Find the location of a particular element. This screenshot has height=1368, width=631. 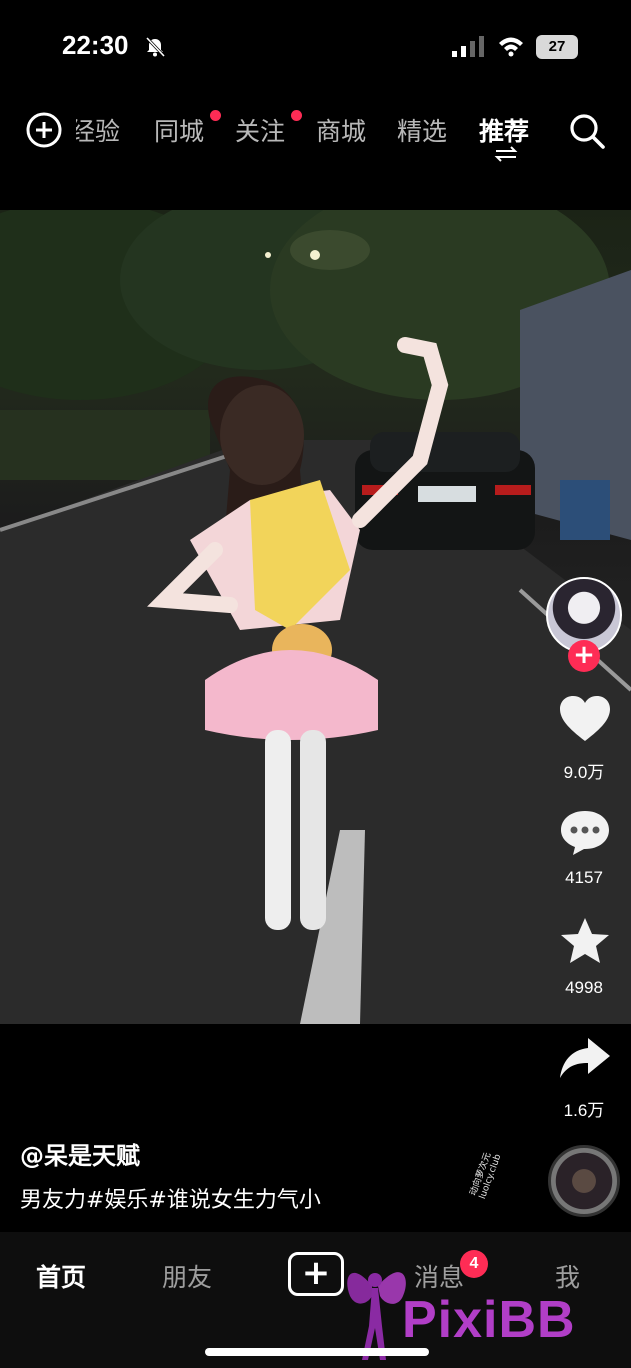

status-time: 22:30 is located at coordinates (95, 45).